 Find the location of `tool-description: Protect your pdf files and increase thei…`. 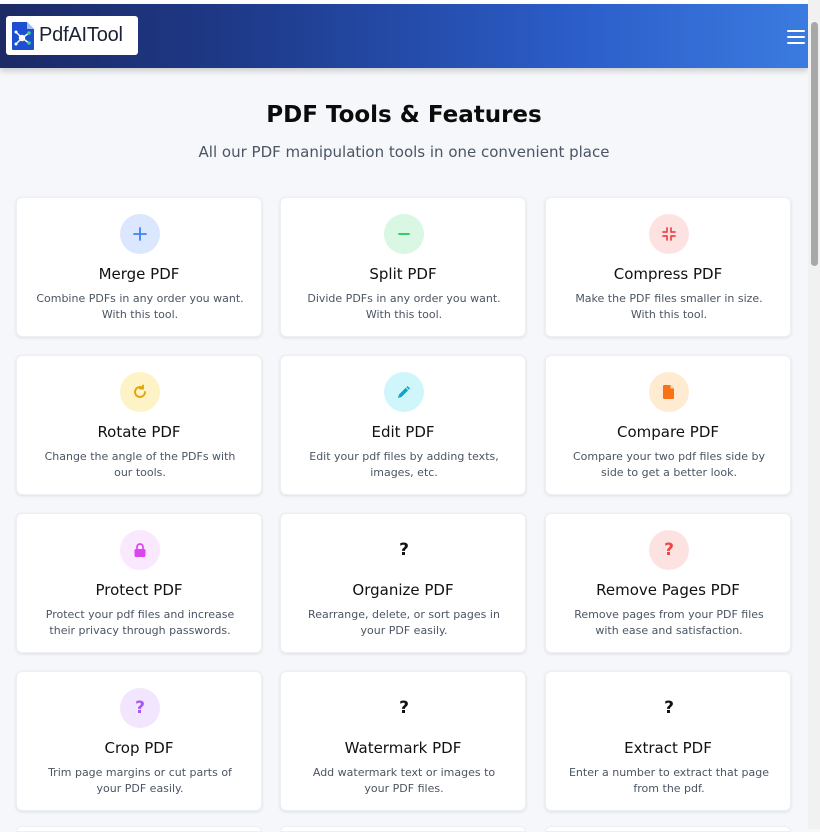

tool-description: Protect your pdf files and increase thei… is located at coordinates (140, 622).